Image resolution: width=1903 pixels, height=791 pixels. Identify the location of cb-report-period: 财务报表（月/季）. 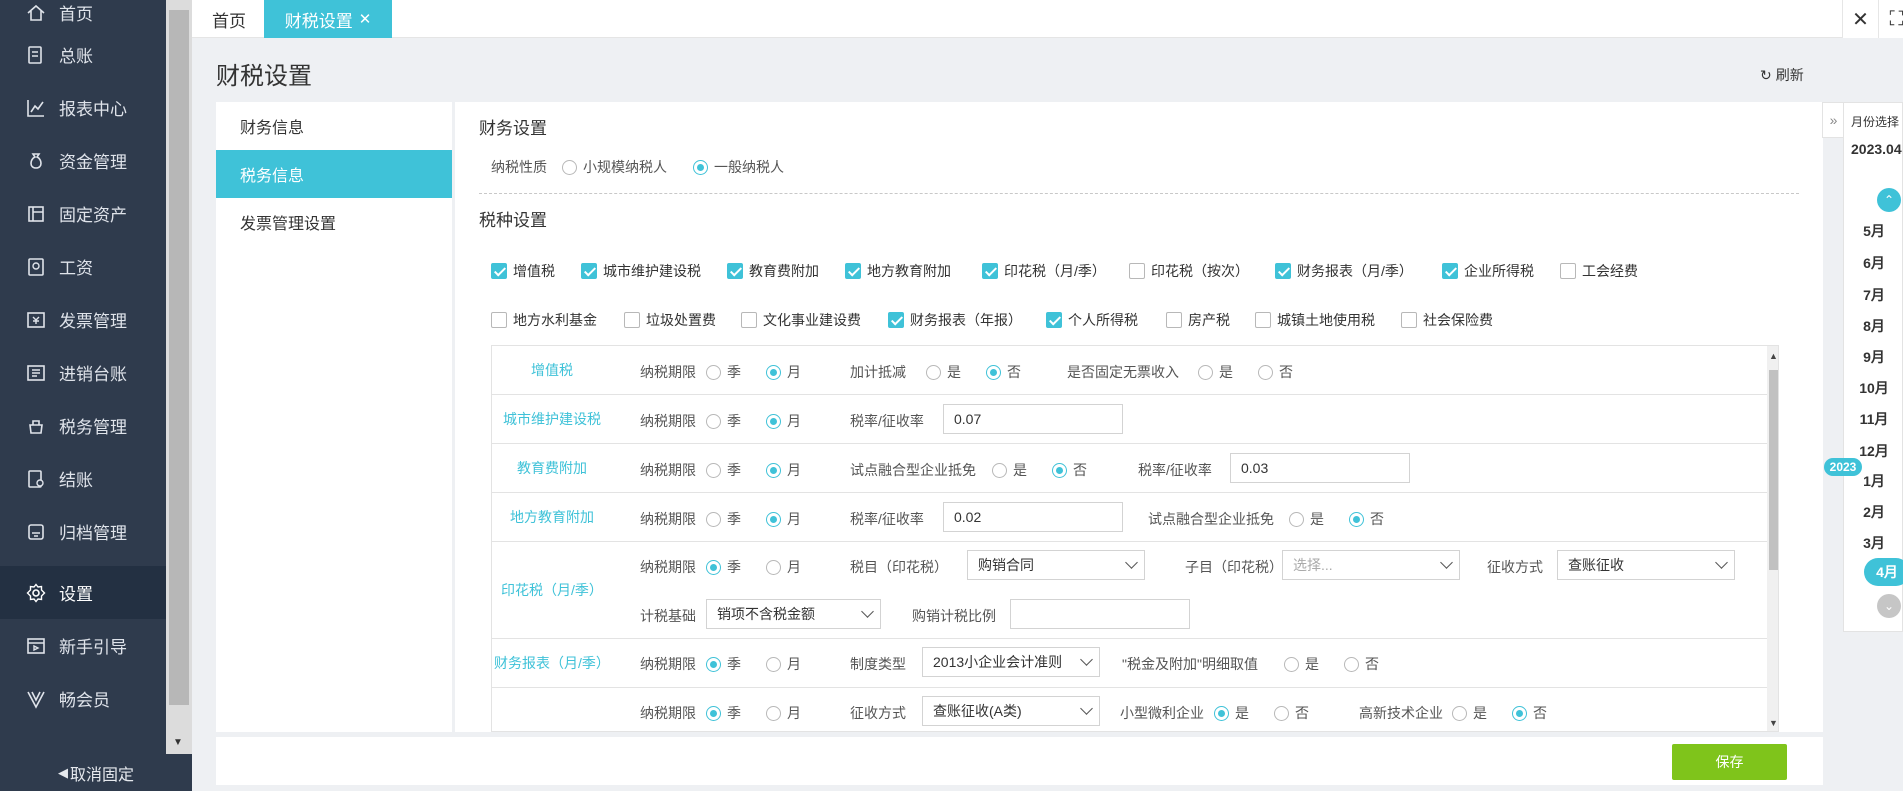
(1344, 271).